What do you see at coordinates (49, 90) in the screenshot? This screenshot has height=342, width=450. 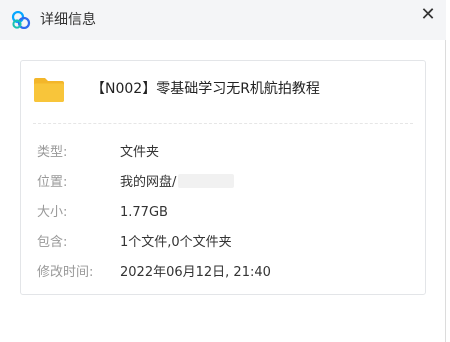 I see `folder-icon` at bounding box center [49, 90].